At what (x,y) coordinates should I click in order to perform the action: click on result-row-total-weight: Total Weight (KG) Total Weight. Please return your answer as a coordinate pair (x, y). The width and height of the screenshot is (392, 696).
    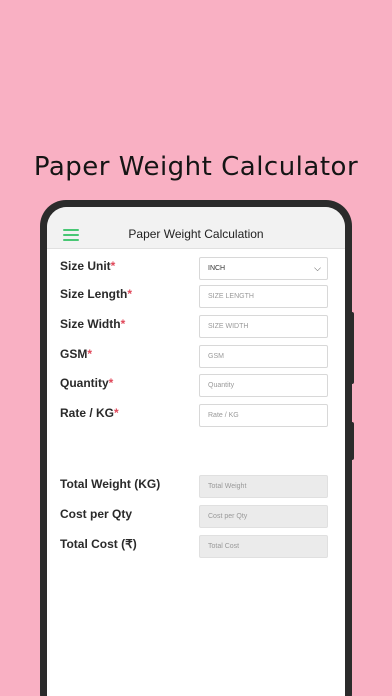
    Looking at the image, I should click on (196, 487).